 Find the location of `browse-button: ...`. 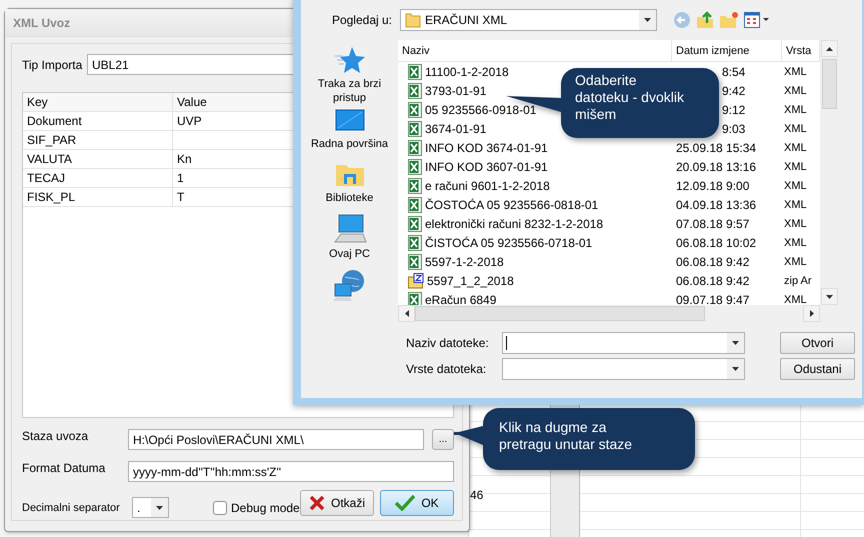

browse-button: ... is located at coordinates (443, 439).